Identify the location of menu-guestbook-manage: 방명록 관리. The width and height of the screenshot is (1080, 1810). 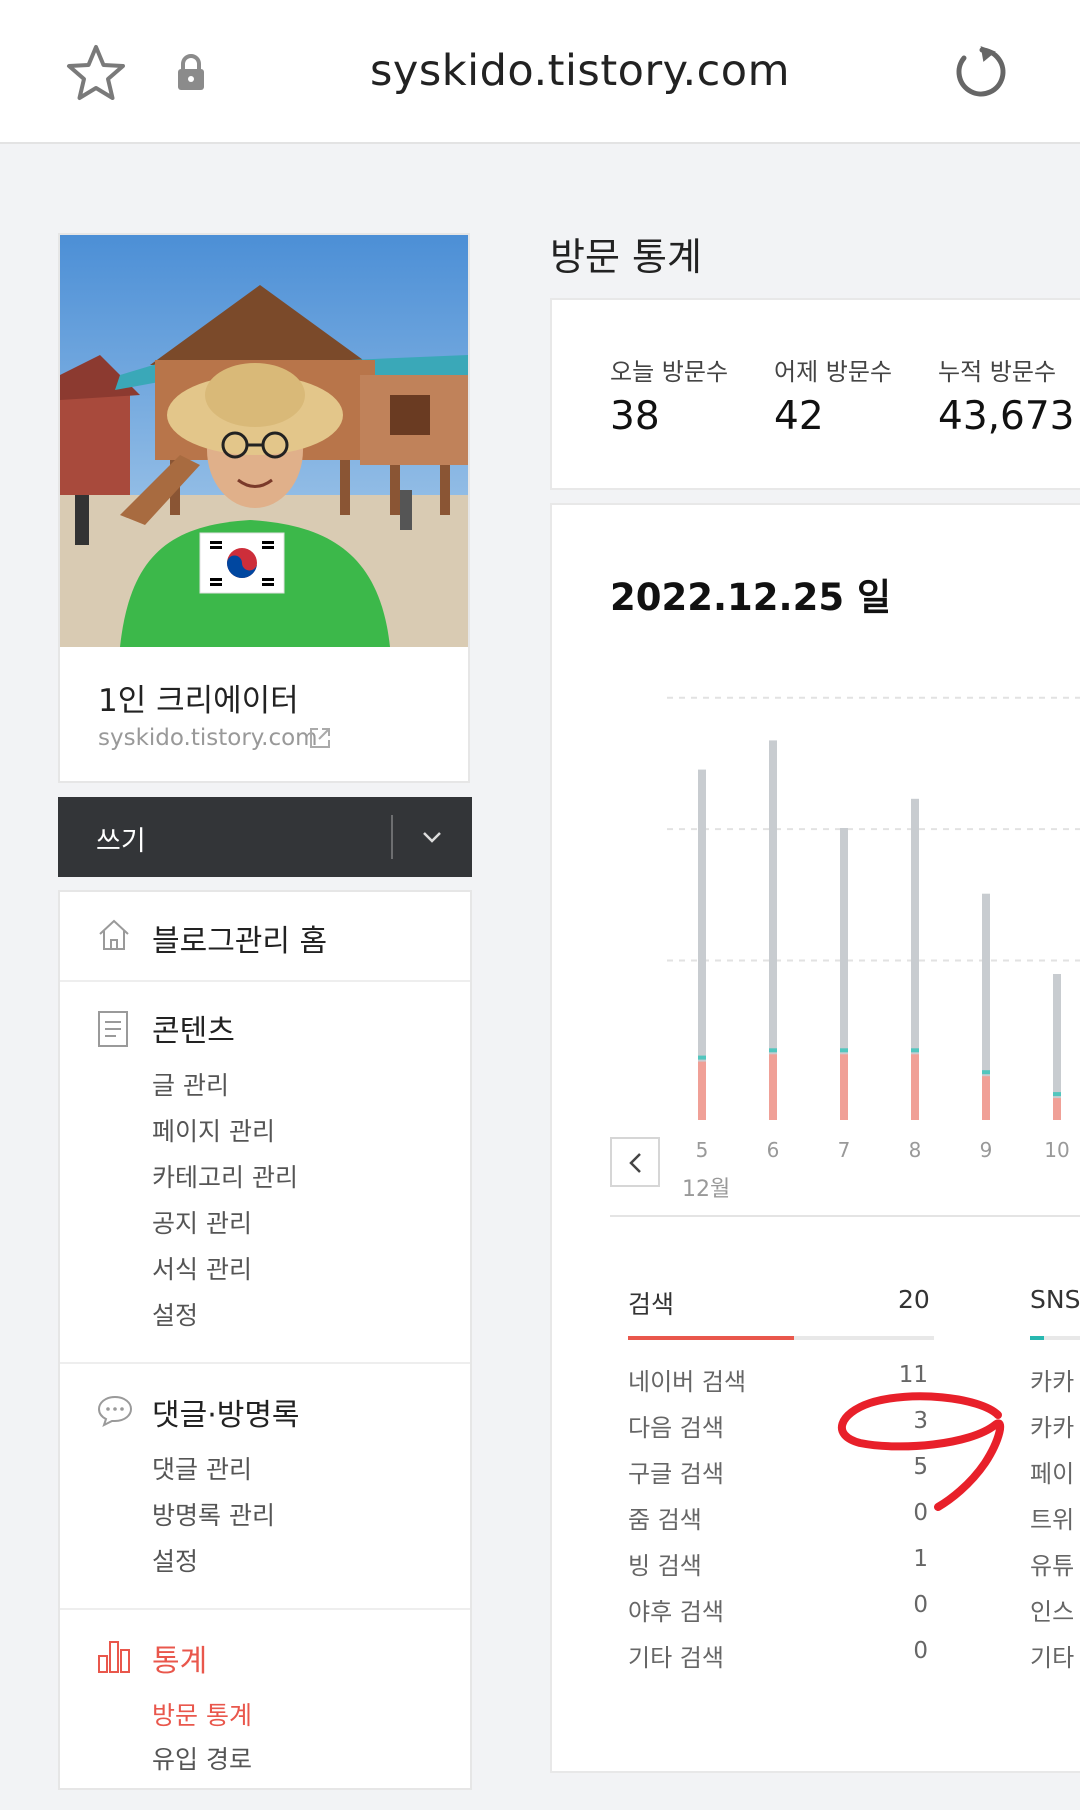
(213, 1514).